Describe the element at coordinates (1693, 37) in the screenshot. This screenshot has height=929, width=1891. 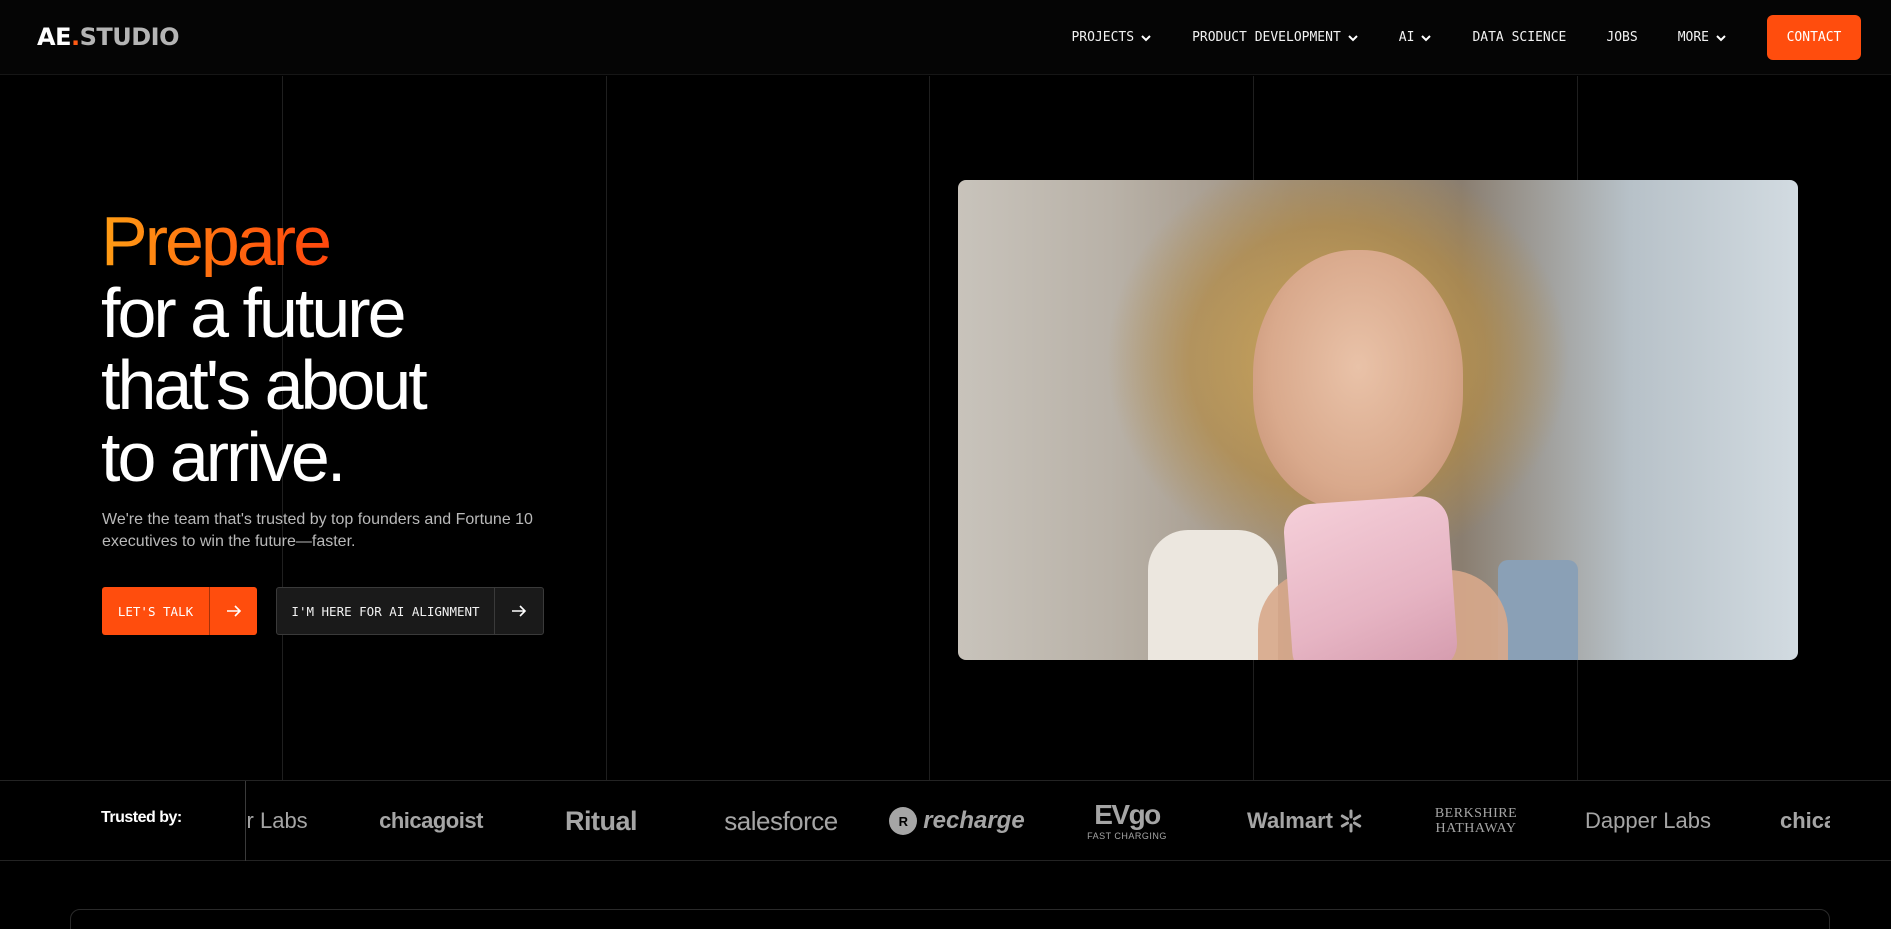
I see `nav-label: MORE` at that location.